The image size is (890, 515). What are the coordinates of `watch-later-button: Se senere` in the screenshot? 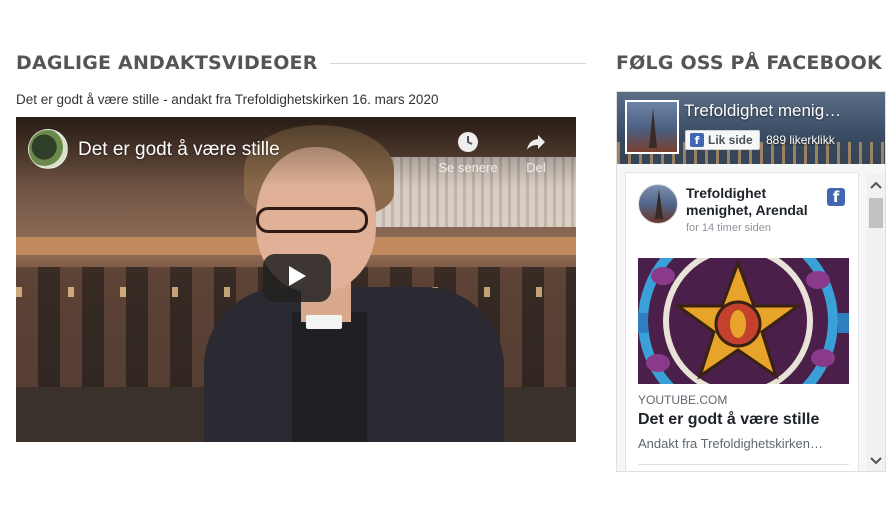 It's located at (468, 152).